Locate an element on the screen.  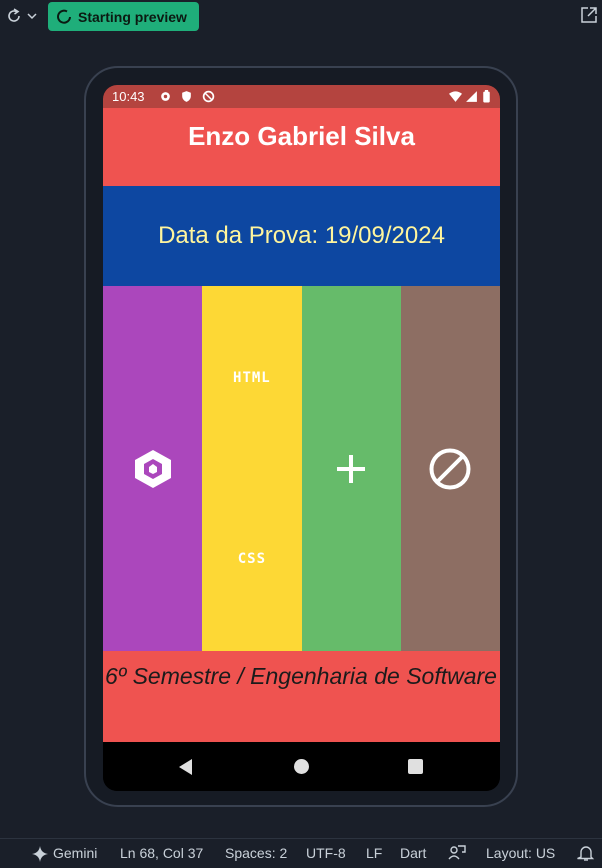
keyboard-layout: Layout: US is located at coordinates (520, 853).